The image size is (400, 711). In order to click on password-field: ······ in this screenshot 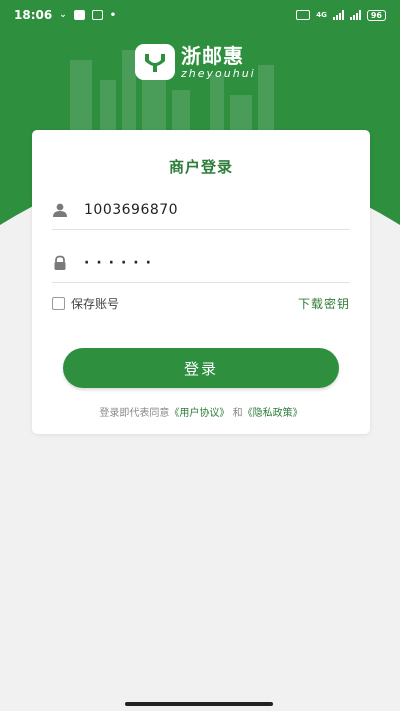, I will do `click(201, 263)`.